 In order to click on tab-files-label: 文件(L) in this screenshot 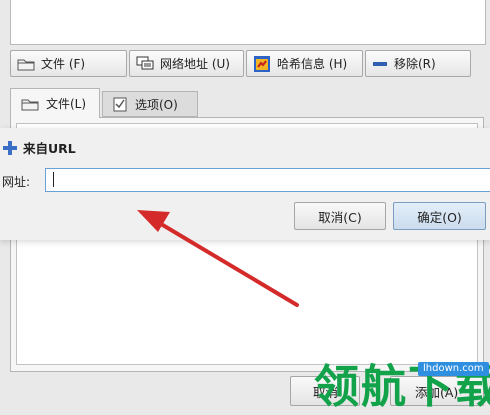, I will do `click(66, 104)`.